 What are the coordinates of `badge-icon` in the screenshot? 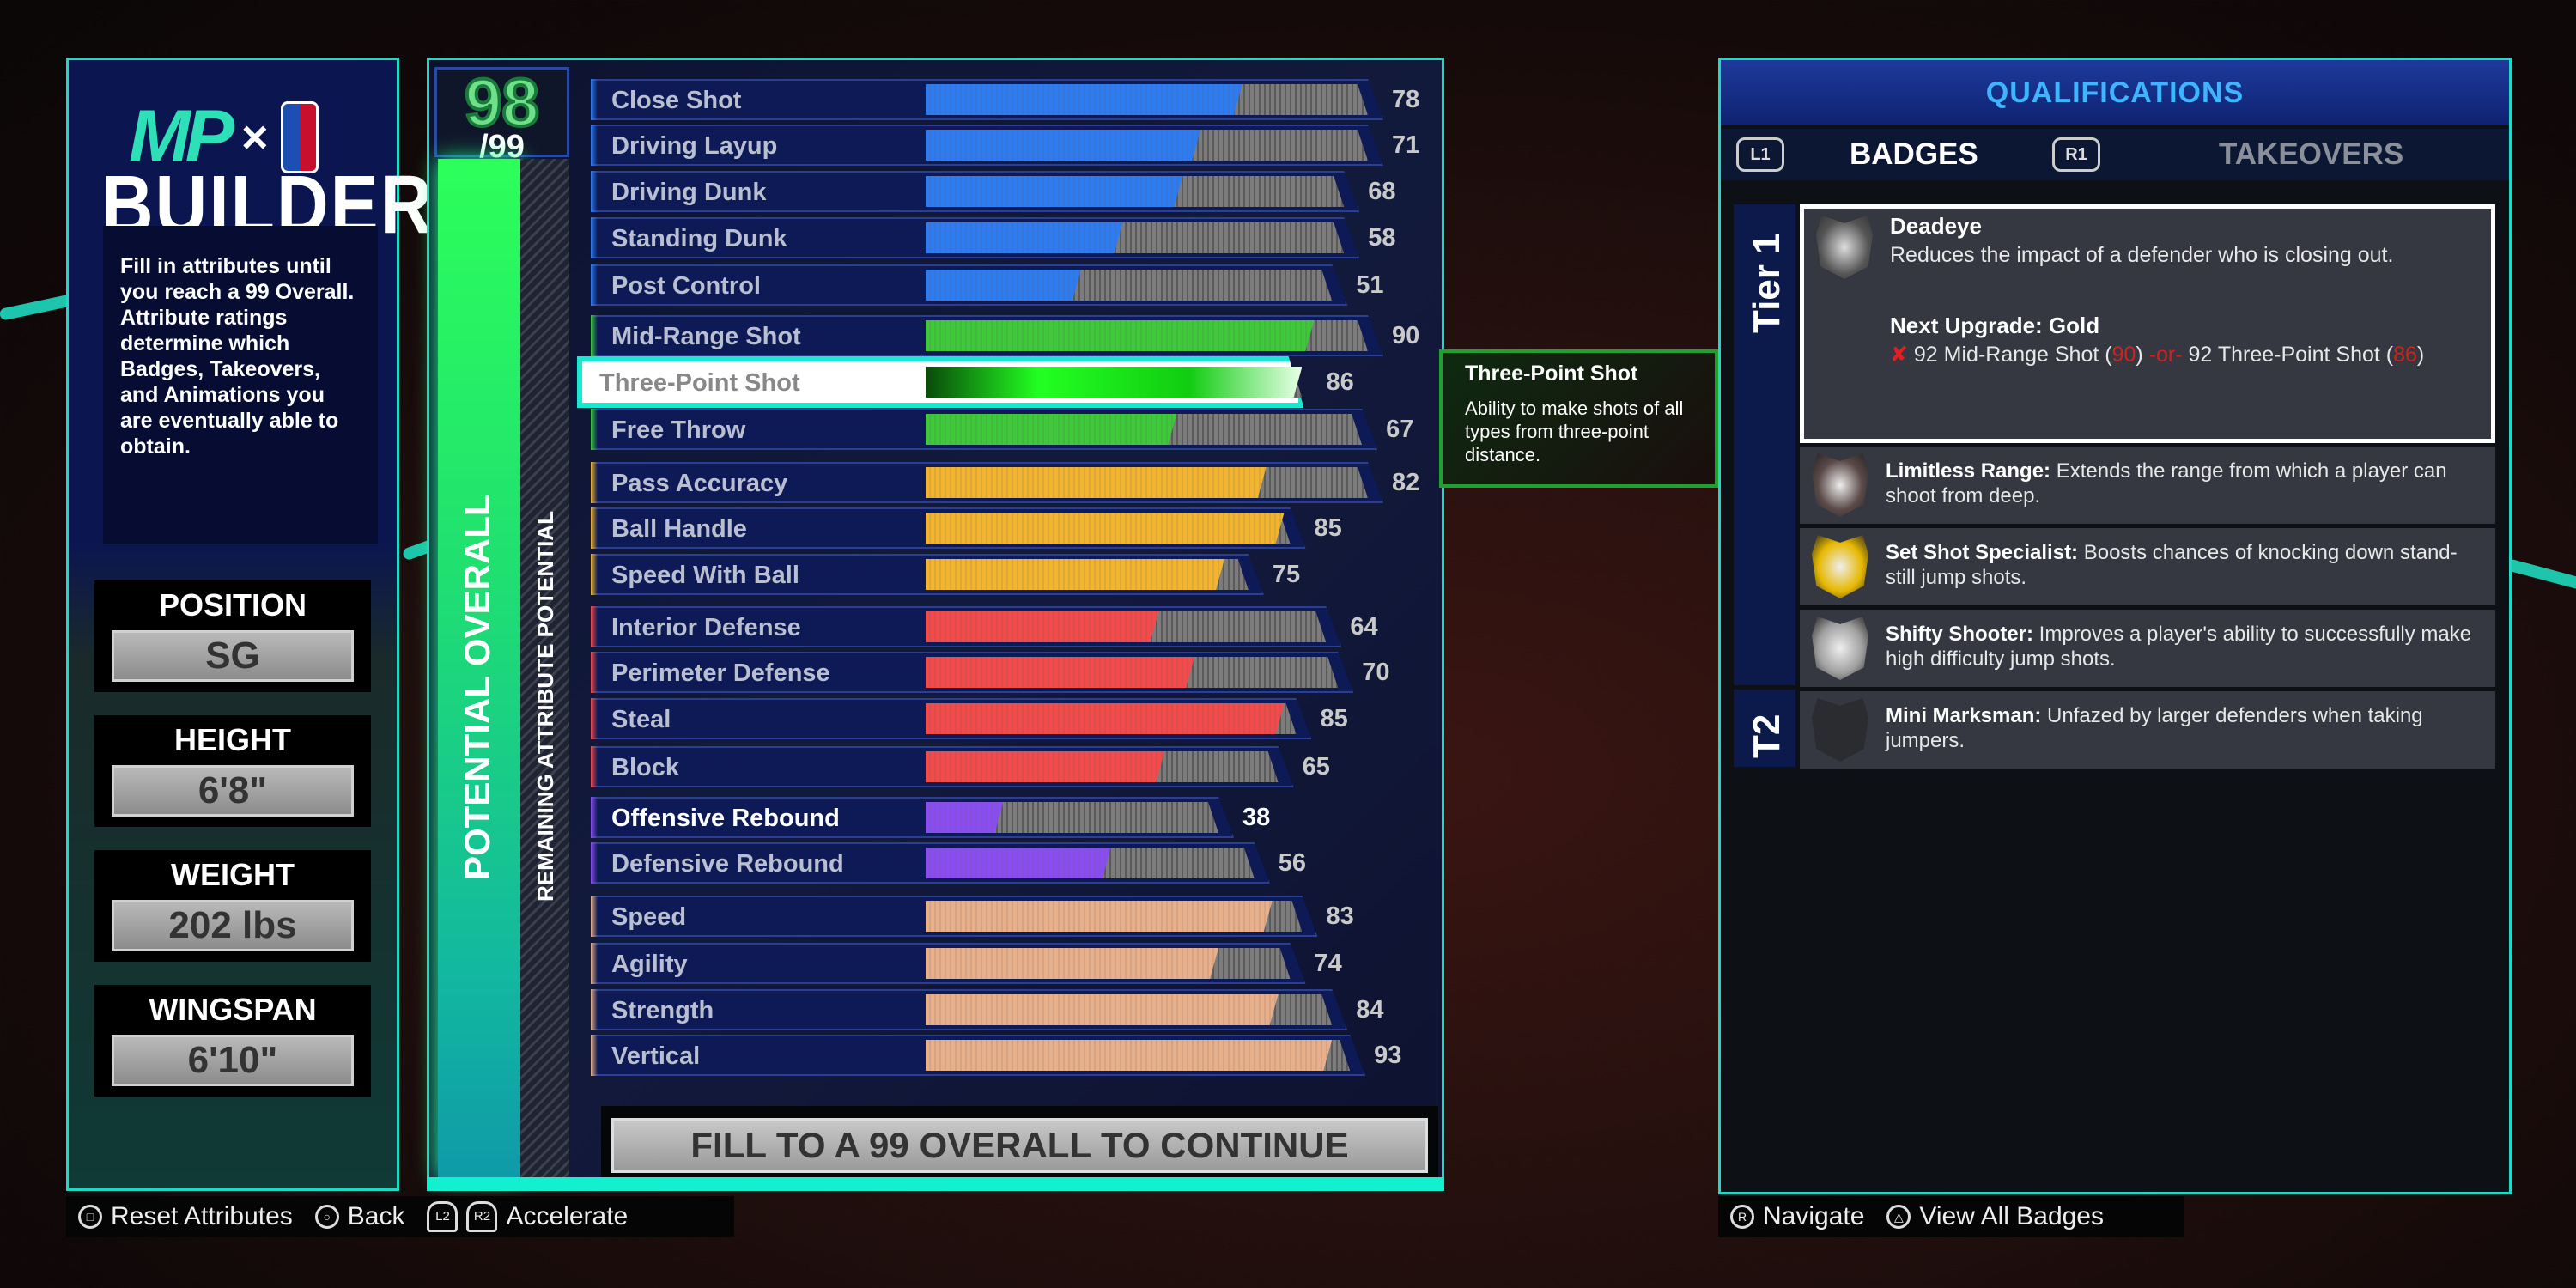 It's located at (1840, 730).